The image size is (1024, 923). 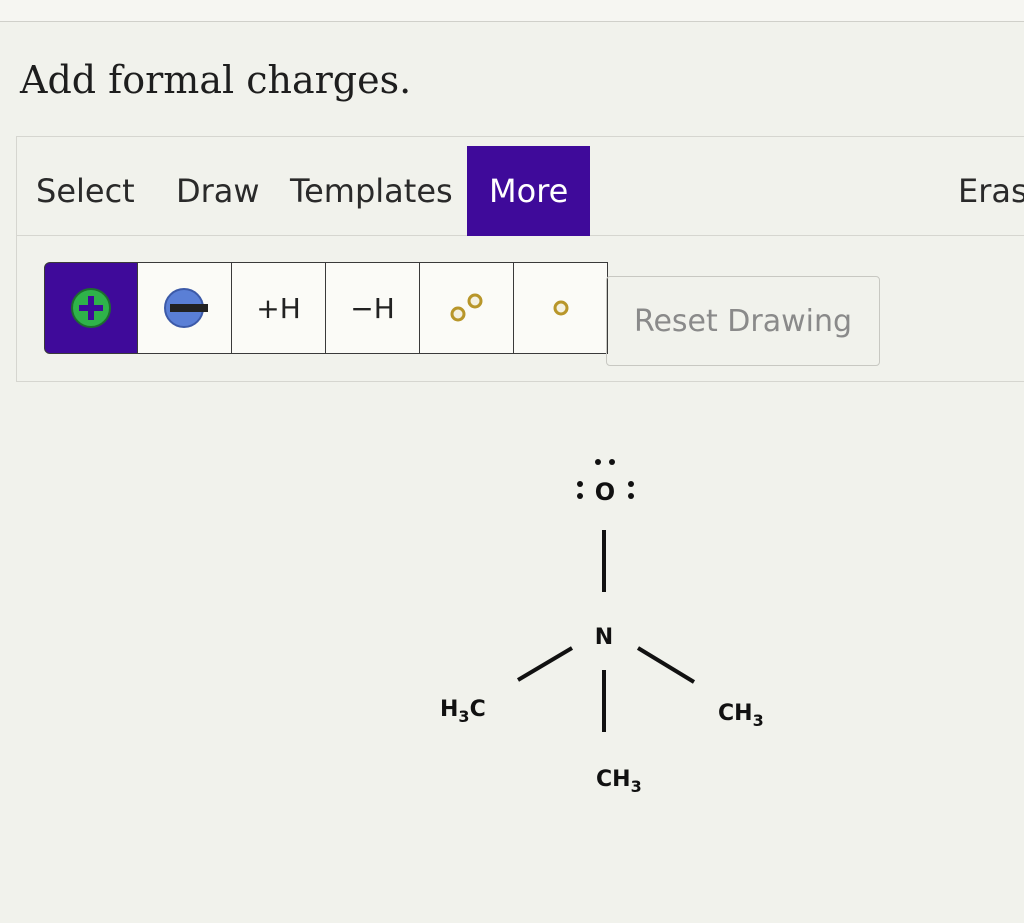 I want to click on right-methyl-group: CH3, so click(x=741, y=715).